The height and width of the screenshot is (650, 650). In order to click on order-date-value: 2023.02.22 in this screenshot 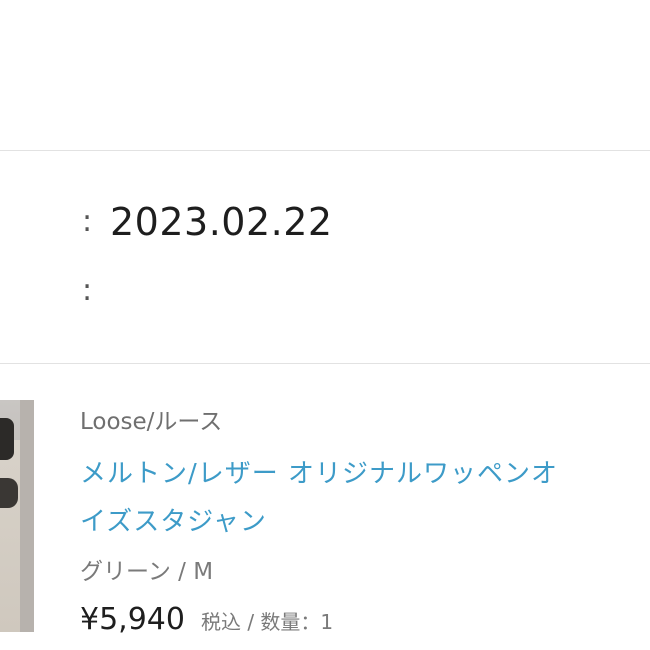, I will do `click(221, 222)`.